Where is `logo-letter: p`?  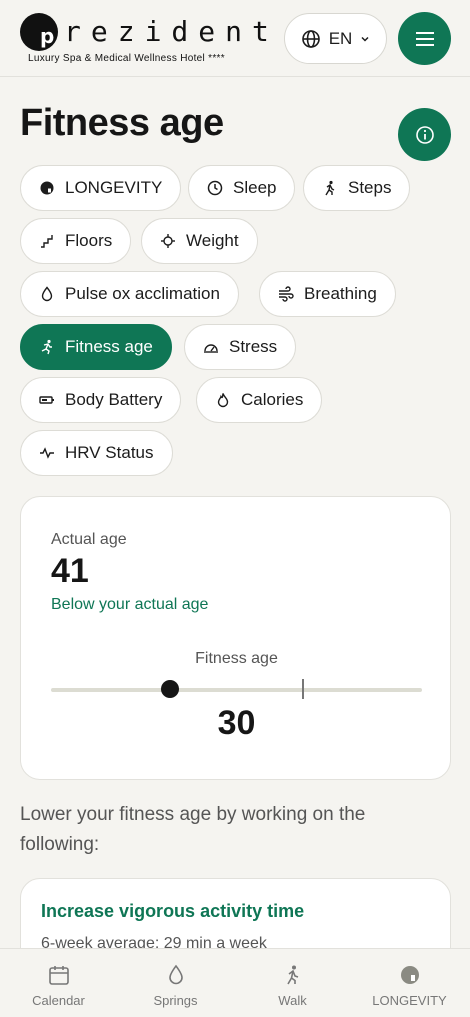 logo-letter: p is located at coordinates (47, 36).